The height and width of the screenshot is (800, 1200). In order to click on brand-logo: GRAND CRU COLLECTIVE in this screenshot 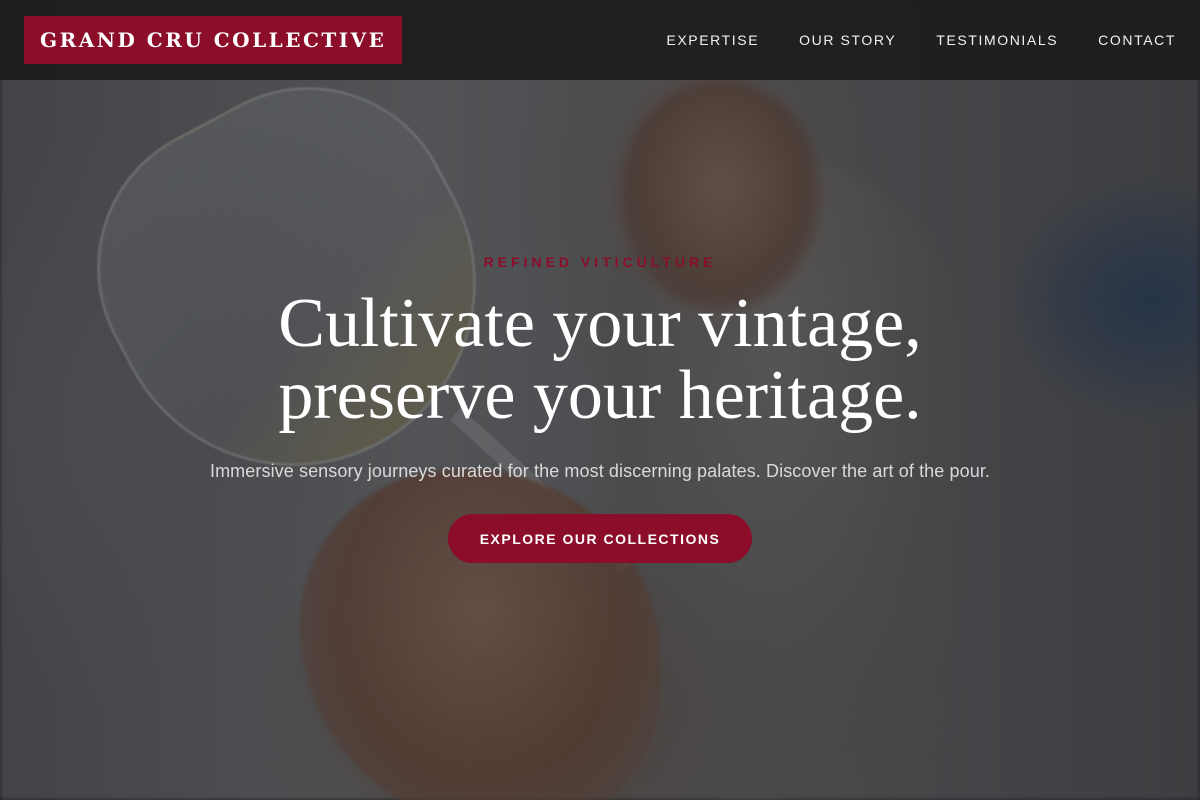, I will do `click(213, 40)`.